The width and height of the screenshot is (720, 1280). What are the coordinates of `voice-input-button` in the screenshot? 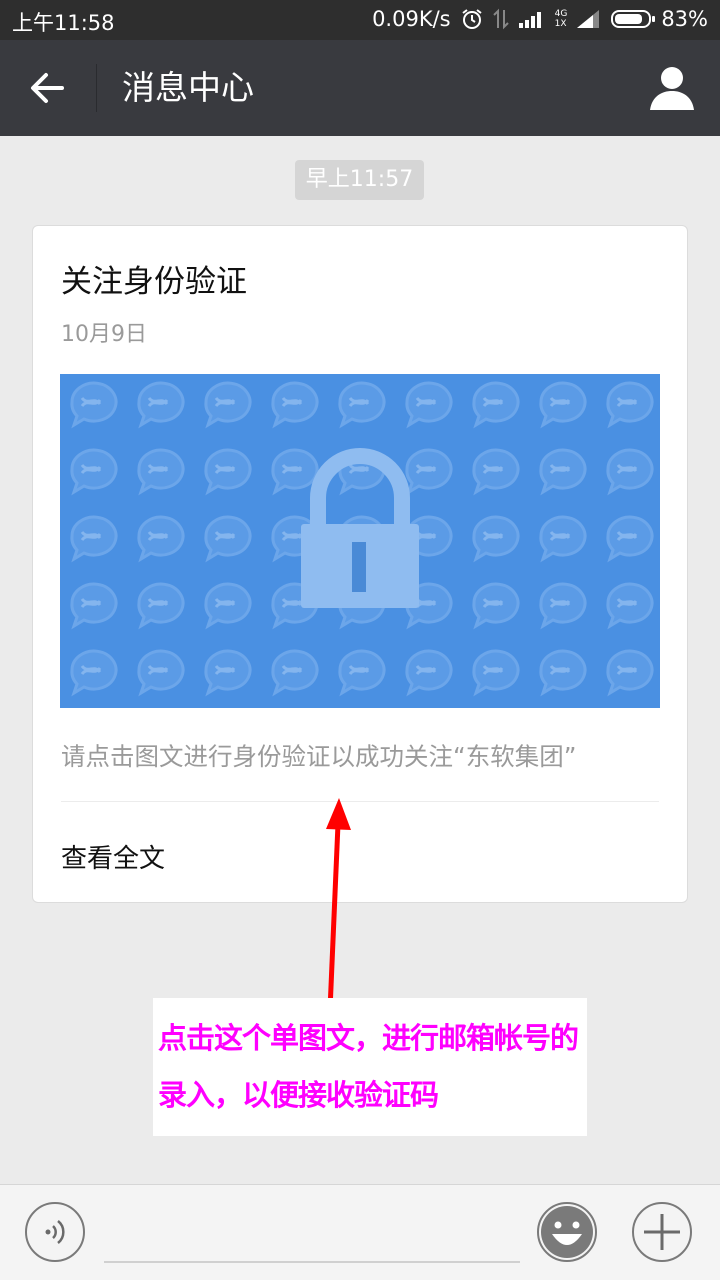 It's located at (55, 1232).